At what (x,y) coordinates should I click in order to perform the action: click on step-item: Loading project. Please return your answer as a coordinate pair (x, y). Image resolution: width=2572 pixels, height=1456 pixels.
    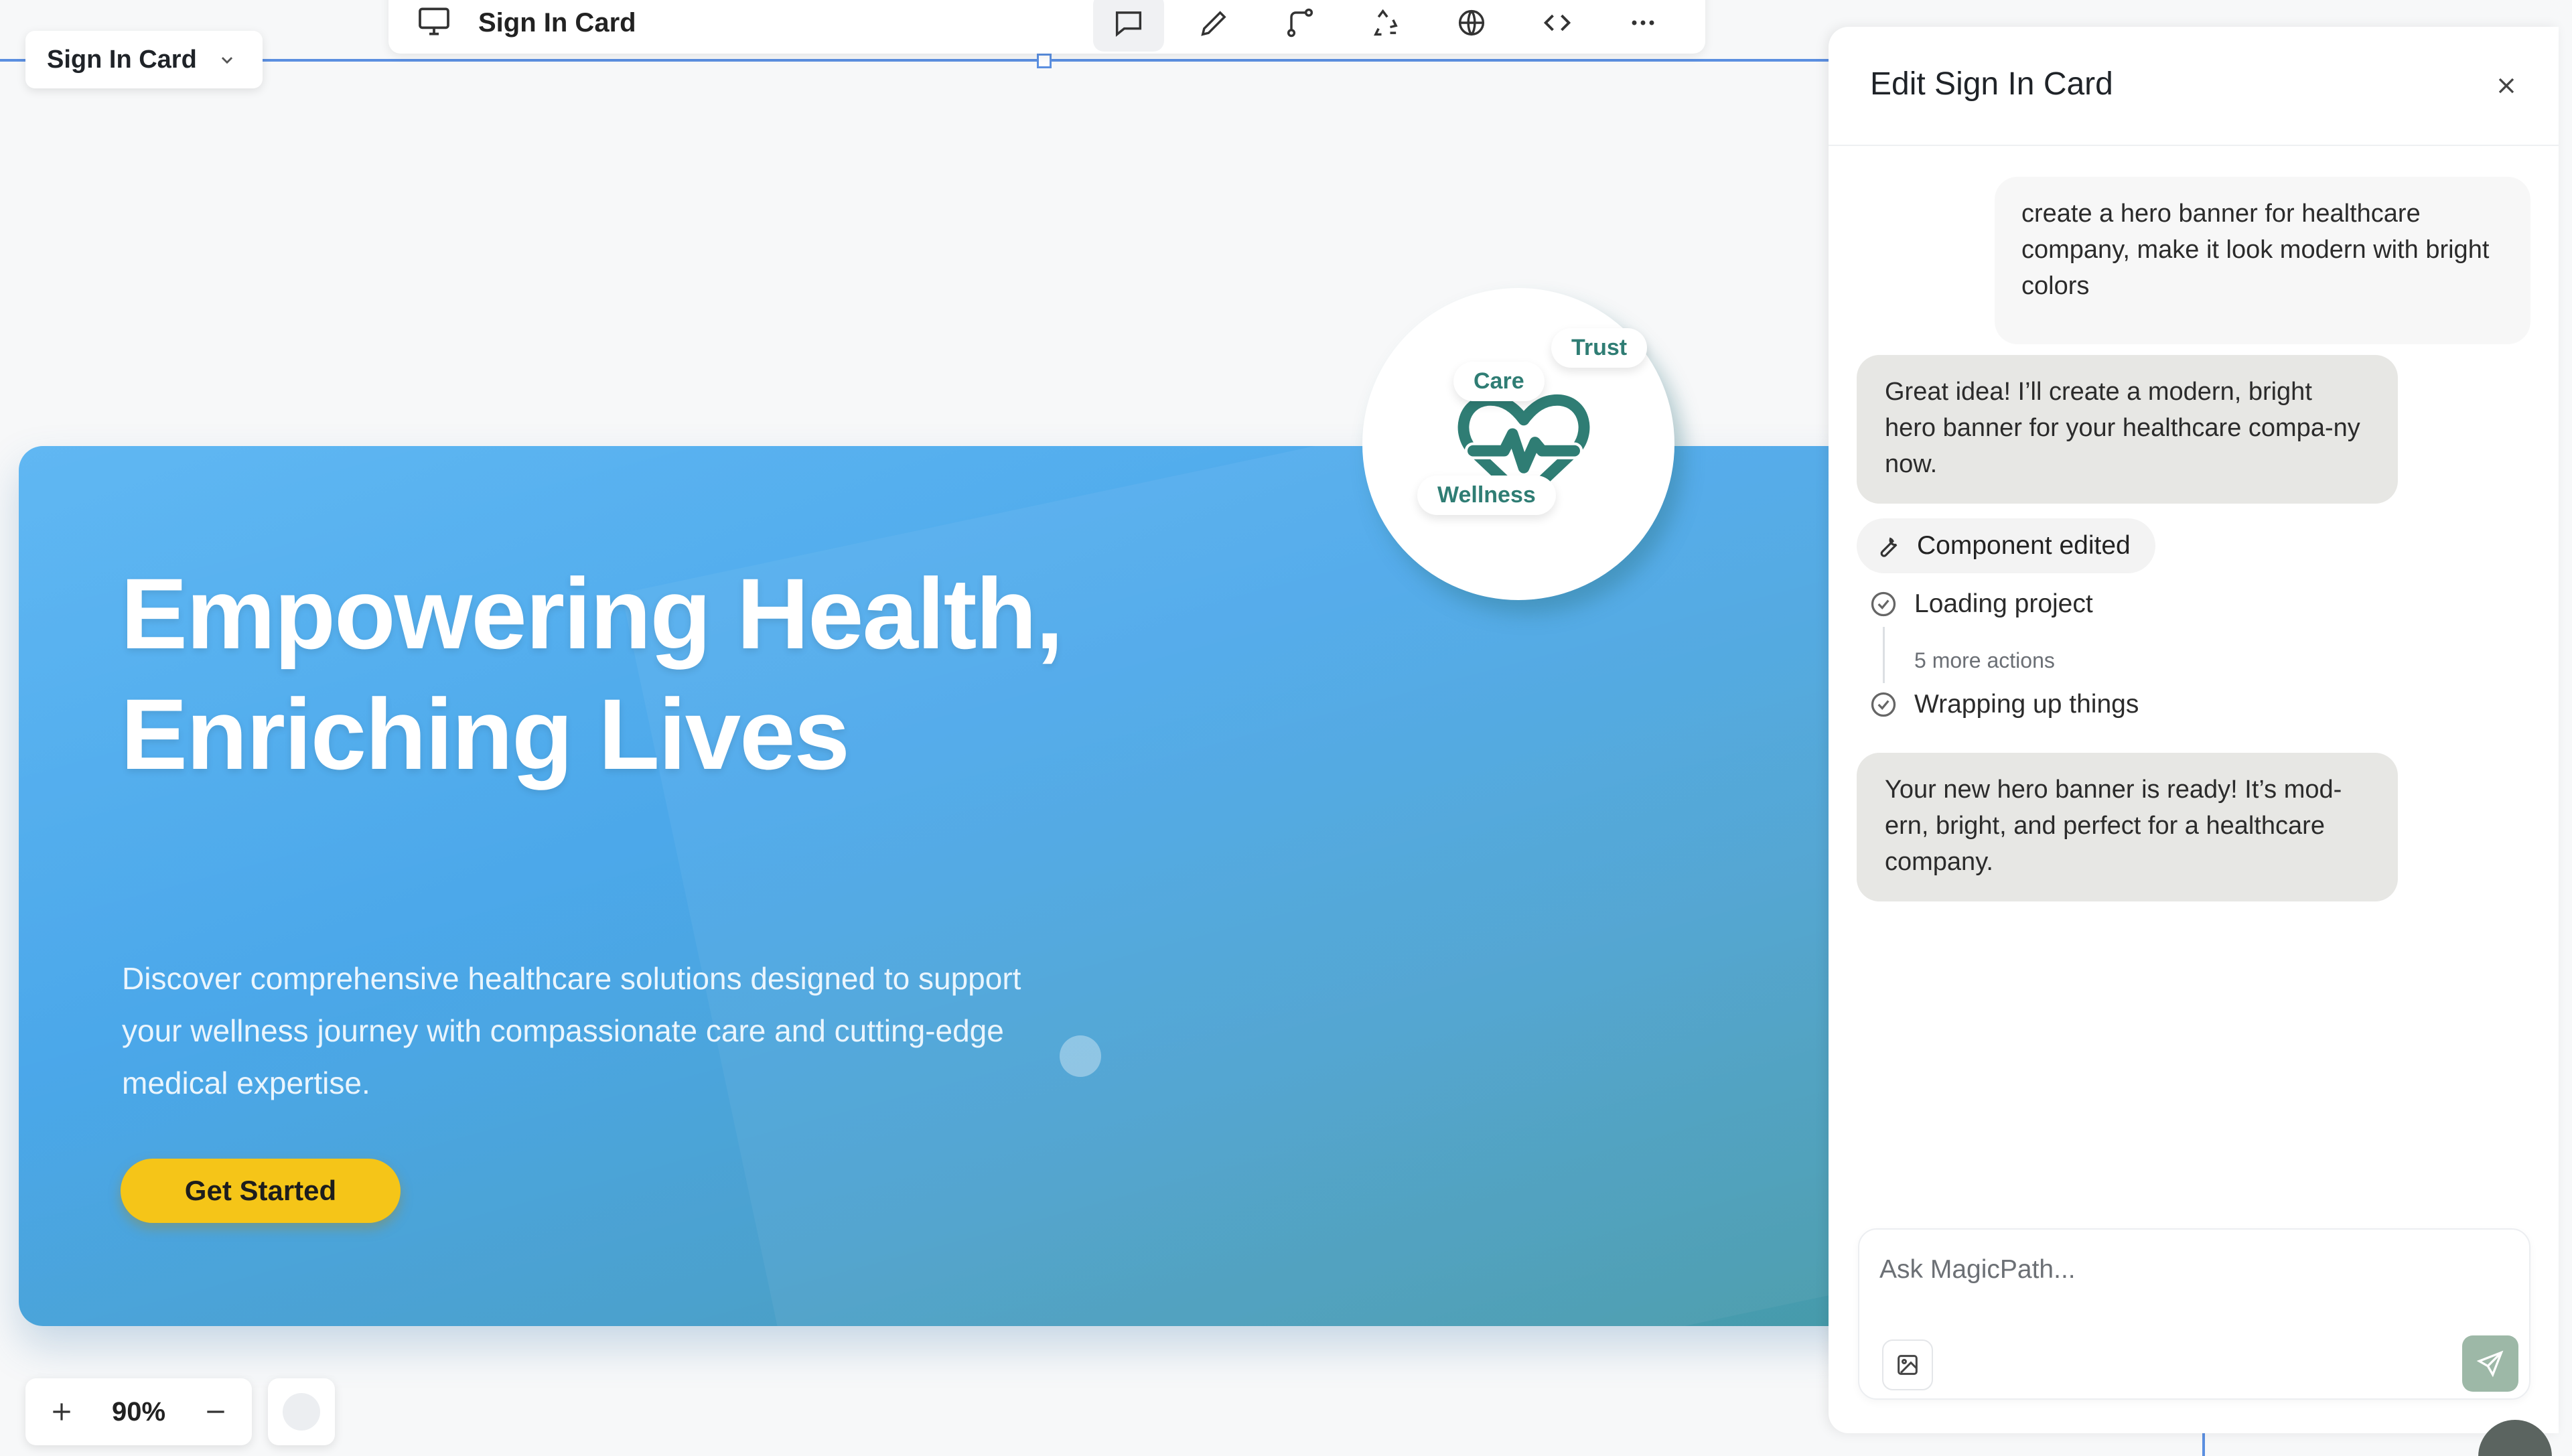
    Looking at the image, I should click on (1981, 604).